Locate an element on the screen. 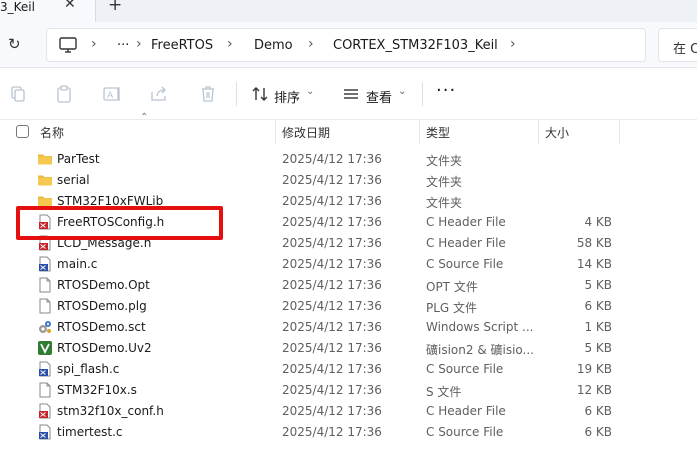 This screenshot has height=465, width=697. cut-icon is located at coordinates (18, 94).